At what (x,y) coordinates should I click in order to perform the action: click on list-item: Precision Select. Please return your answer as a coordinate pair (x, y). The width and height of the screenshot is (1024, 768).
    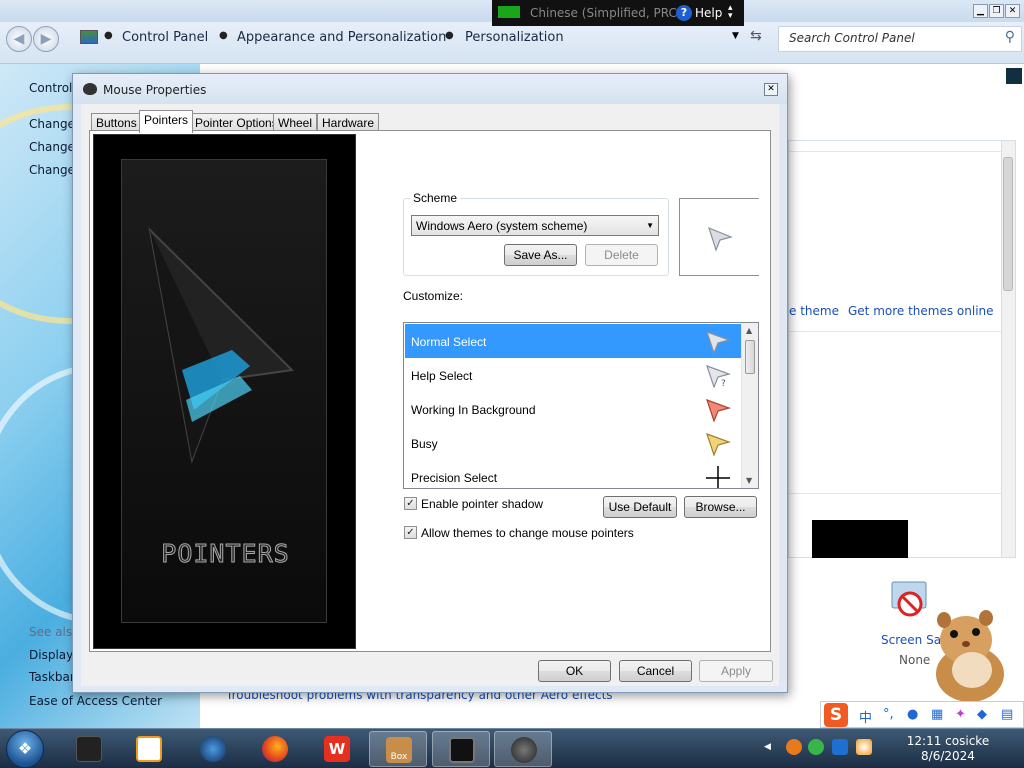
    Looking at the image, I should click on (573, 474).